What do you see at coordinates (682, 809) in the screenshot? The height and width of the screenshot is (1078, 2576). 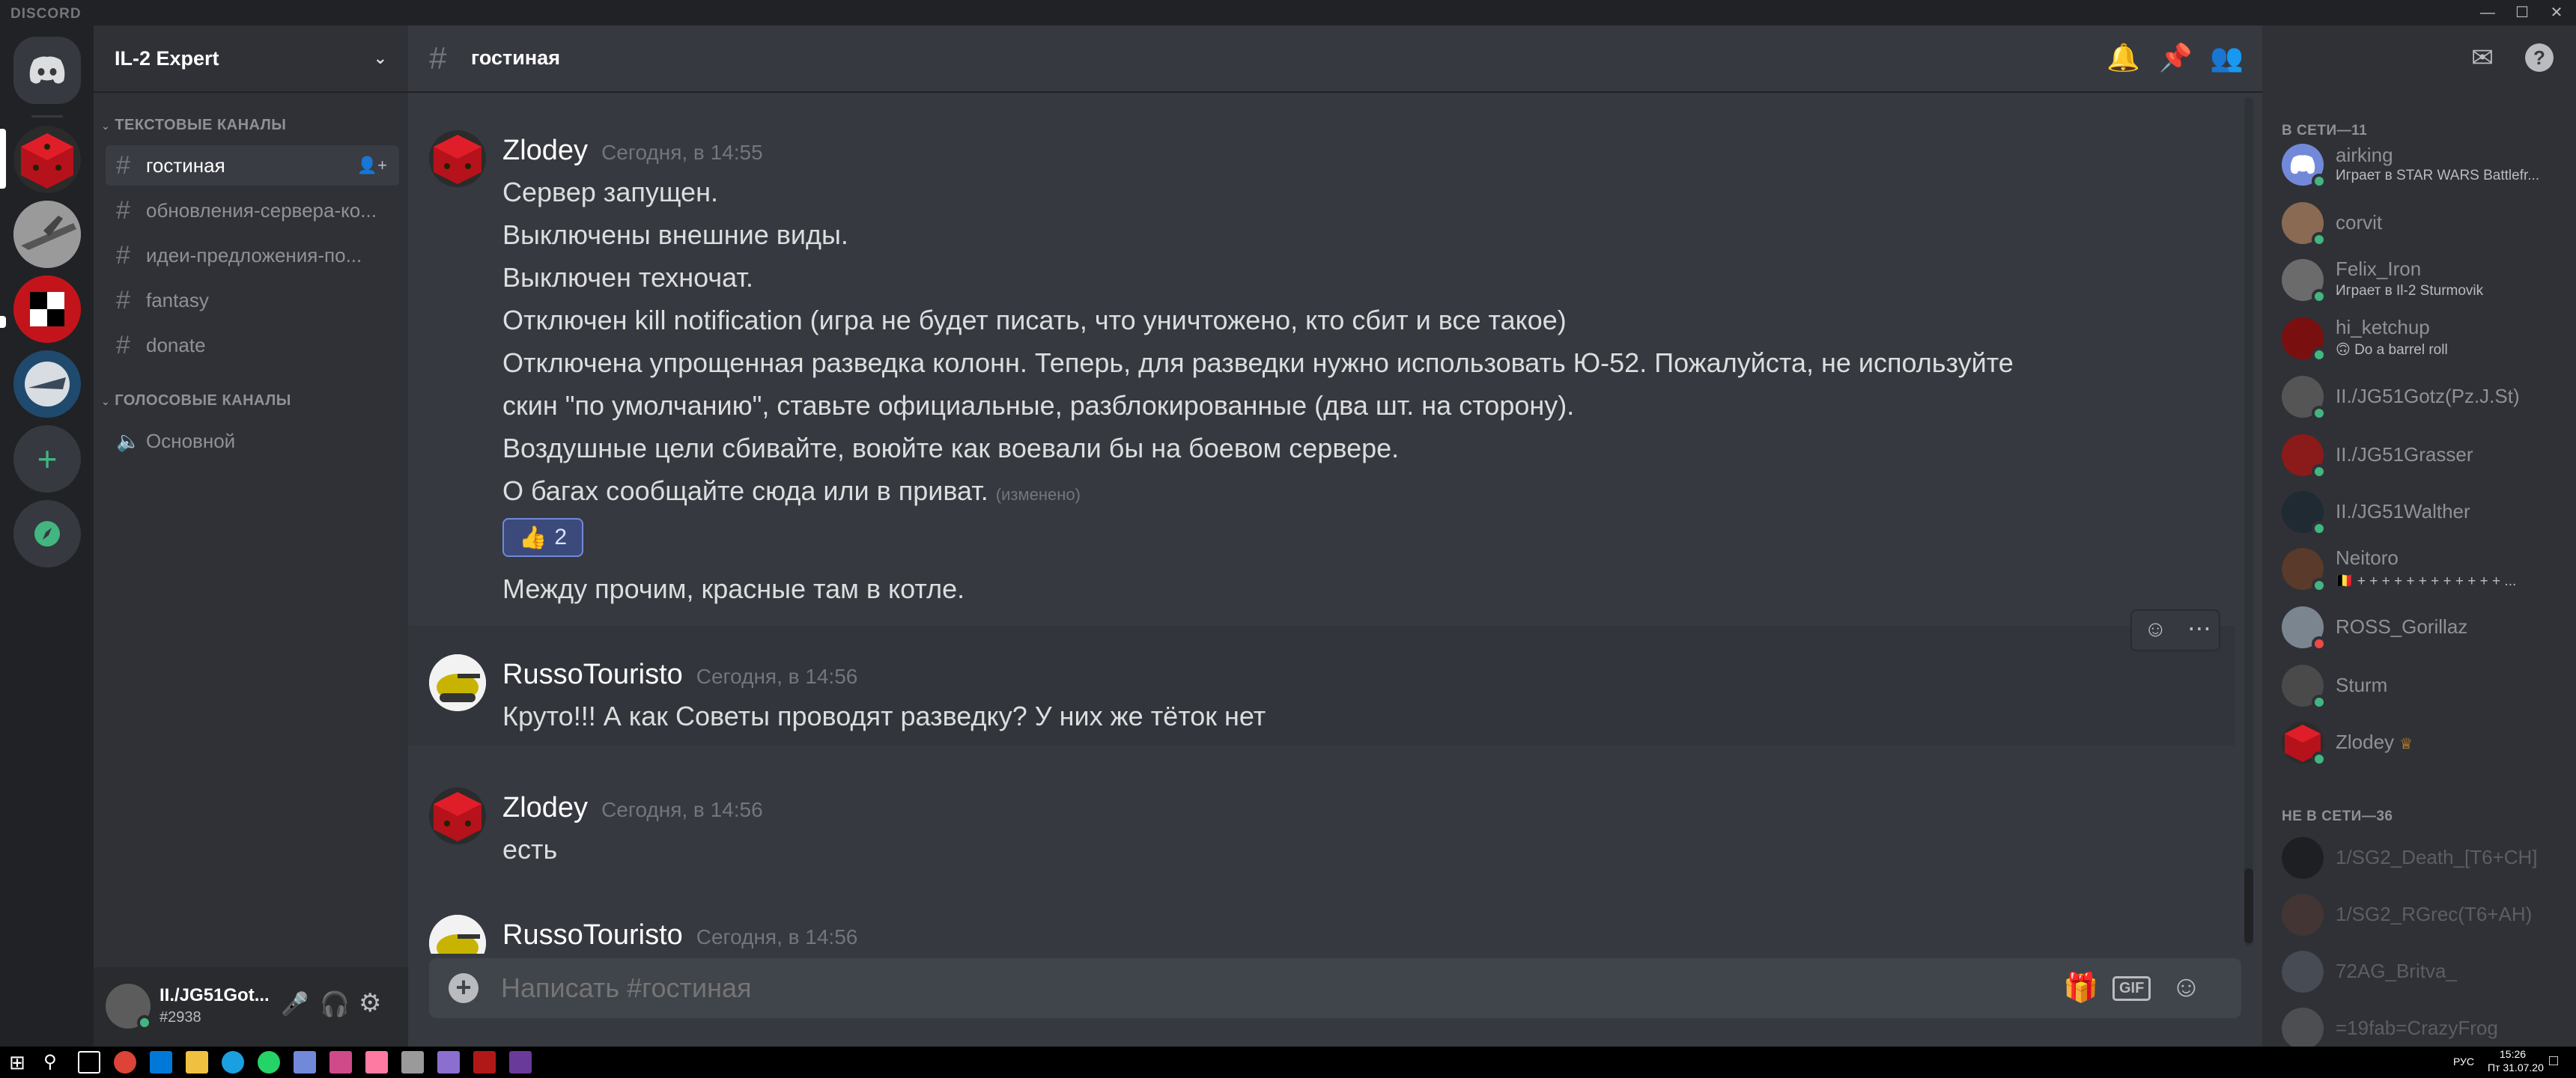 I see `message-timestamp: Сегодня, в 14:56` at bounding box center [682, 809].